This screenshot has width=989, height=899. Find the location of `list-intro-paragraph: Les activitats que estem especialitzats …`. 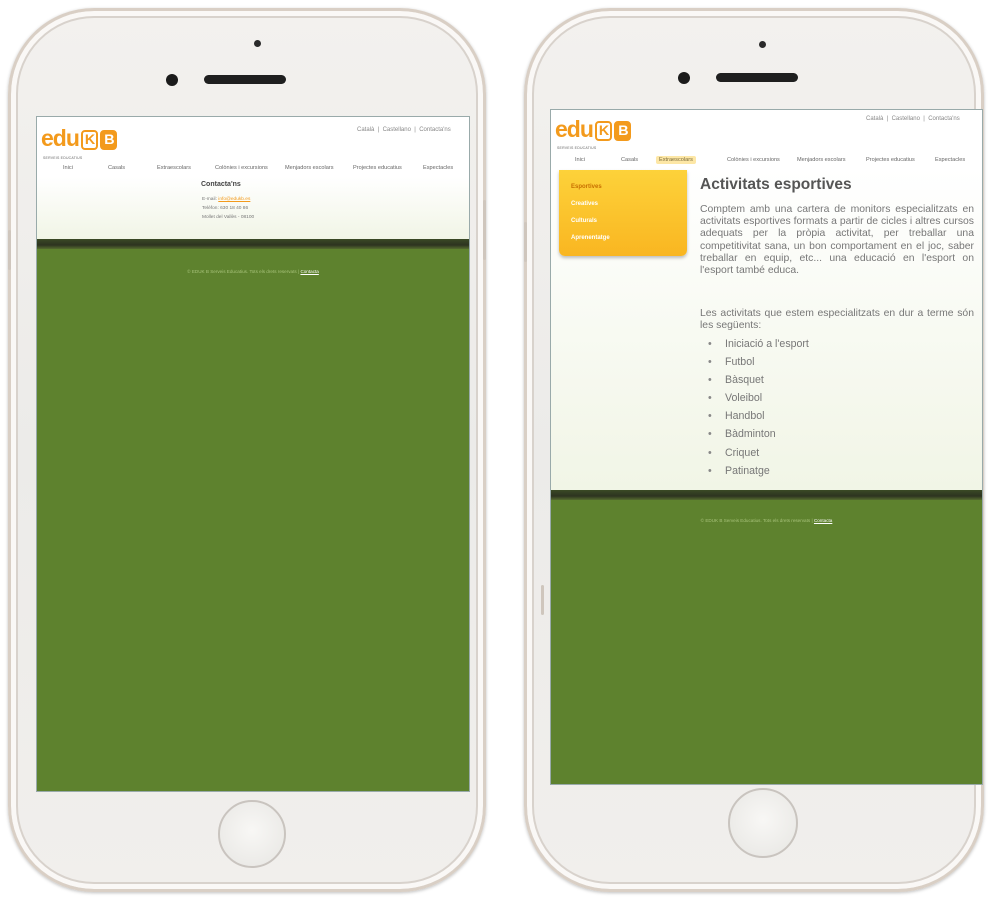

list-intro-paragraph: Les activitats que estem especialitzats … is located at coordinates (837, 320).